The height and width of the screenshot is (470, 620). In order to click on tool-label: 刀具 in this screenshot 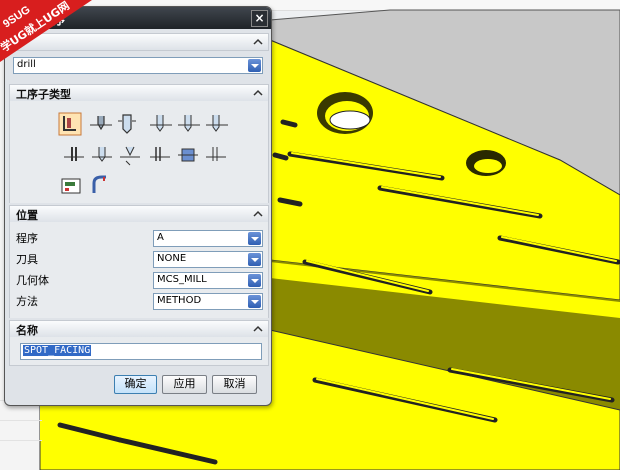, I will do `click(27, 259)`.